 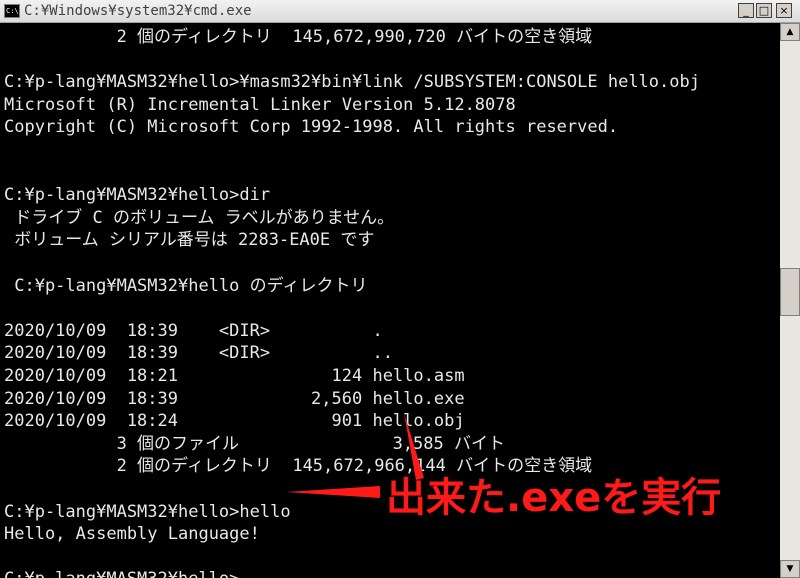 What do you see at coordinates (554, 498) in the screenshot?
I see `annotation-label: 出来た.exeを実行` at bounding box center [554, 498].